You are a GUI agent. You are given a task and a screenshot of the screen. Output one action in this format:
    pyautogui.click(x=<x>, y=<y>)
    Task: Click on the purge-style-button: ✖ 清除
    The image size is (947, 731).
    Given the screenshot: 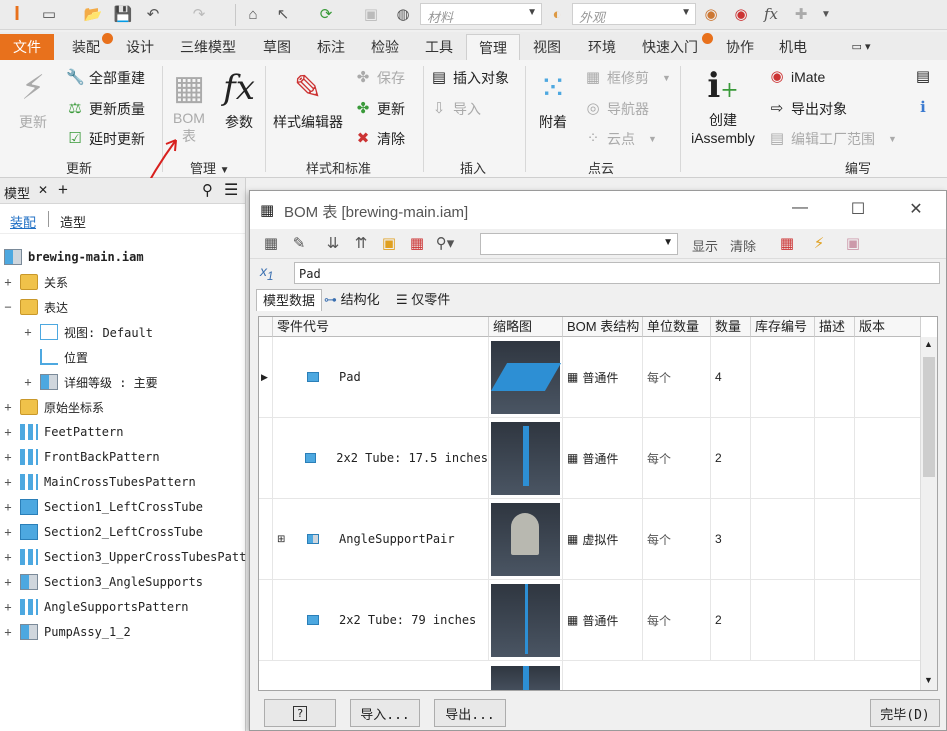 What is the action you would take?
    pyautogui.click(x=379, y=139)
    